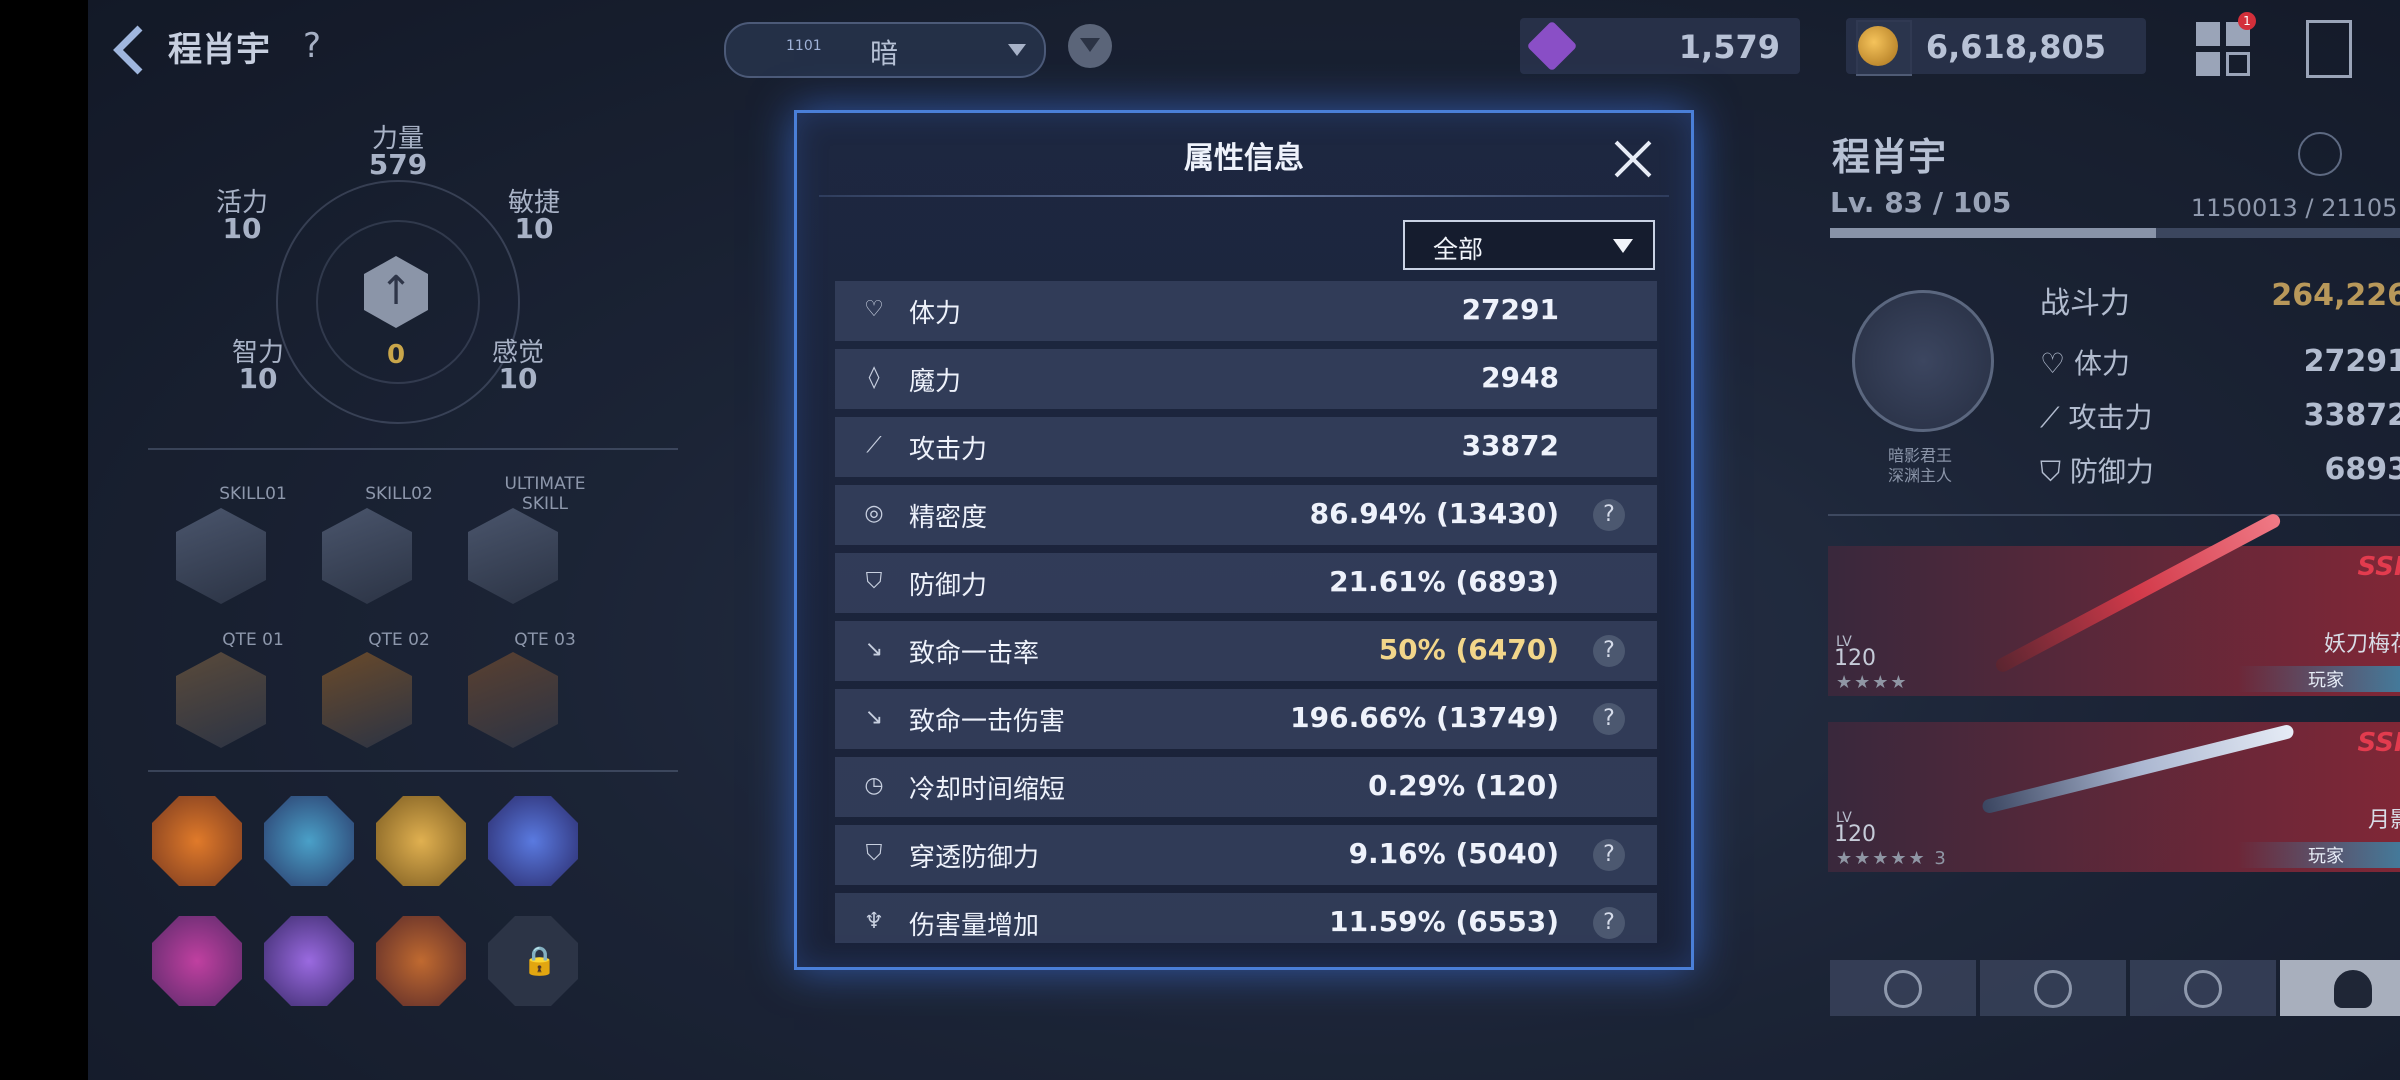  What do you see at coordinates (533, 841) in the screenshot?
I see `passive-aura-icon` at bounding box center [533, 841].